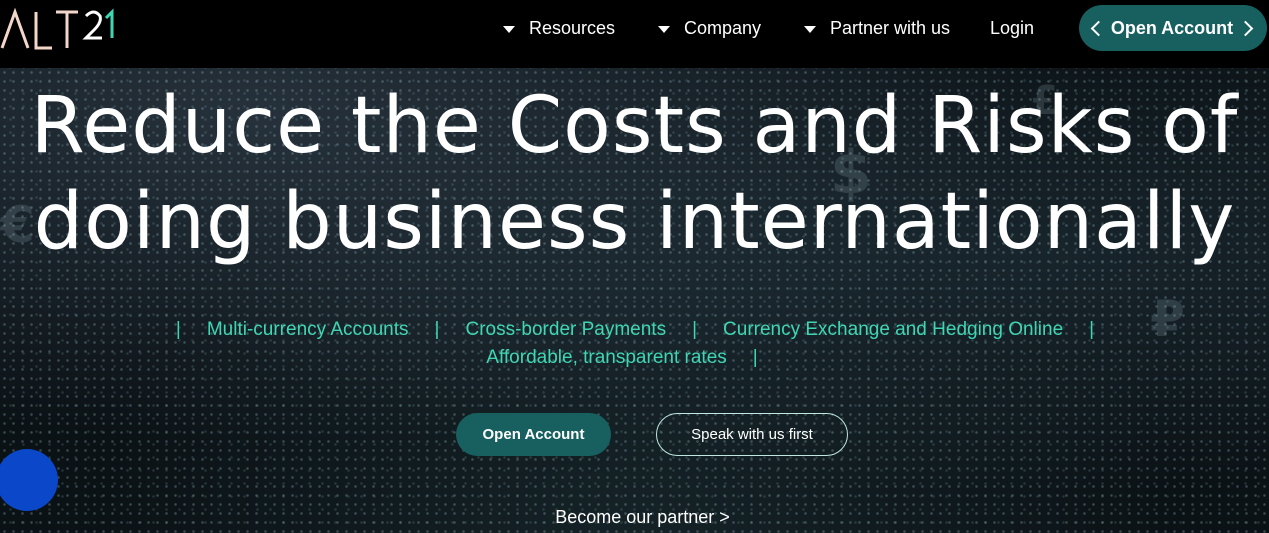  Describe the element at coordinates (533, 434) in the screenshot. I see `open-account-button: Open Account` at that location.